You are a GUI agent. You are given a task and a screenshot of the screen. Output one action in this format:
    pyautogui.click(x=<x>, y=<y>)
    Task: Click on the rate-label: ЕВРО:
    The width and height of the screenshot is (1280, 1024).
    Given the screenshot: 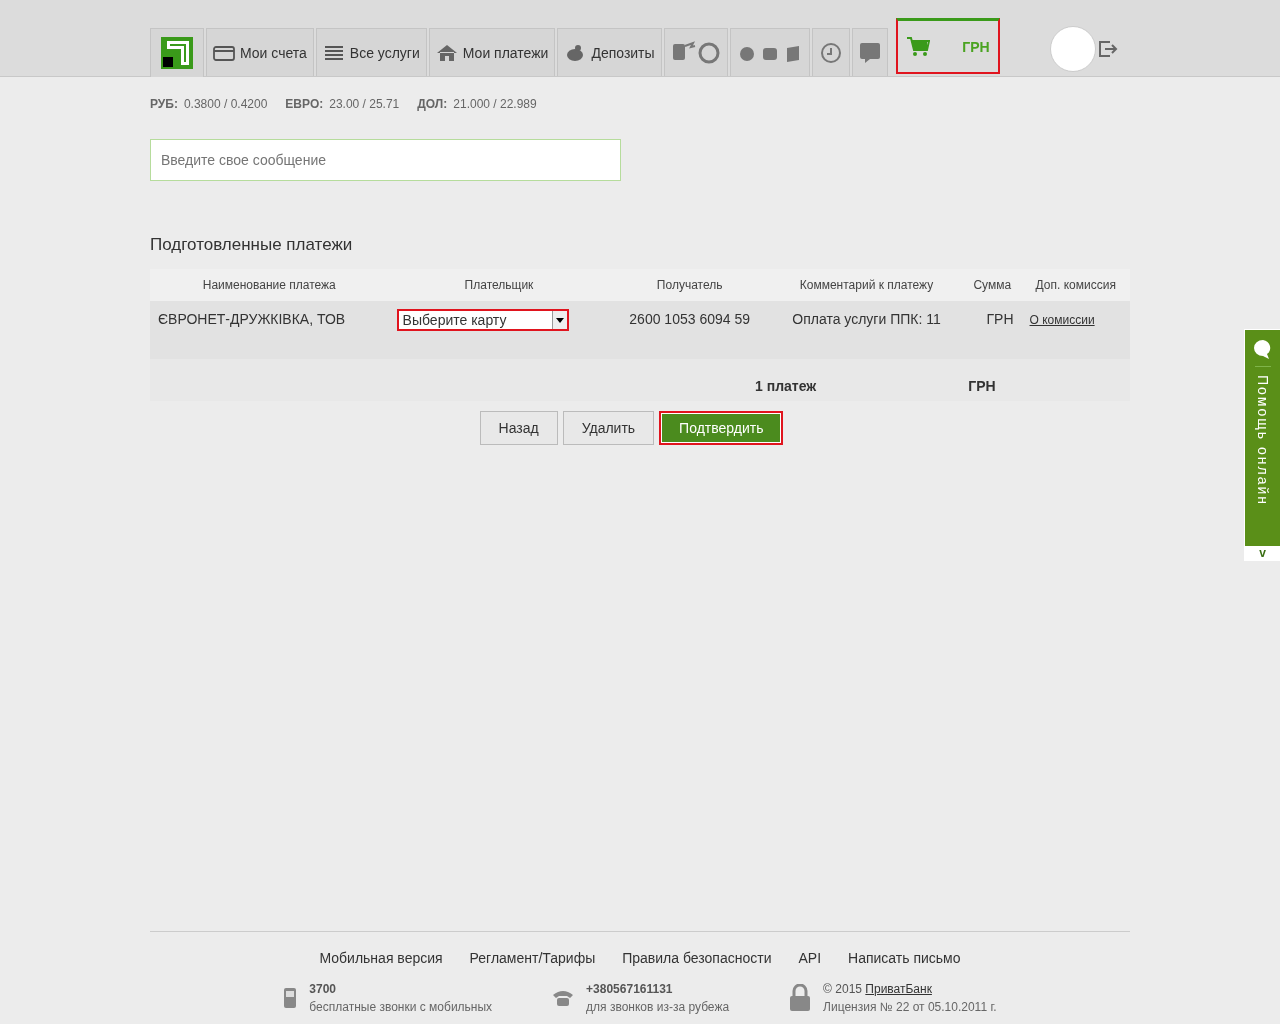 What is the action you would take?
    pyautogui.click(x=304, y=104)
    